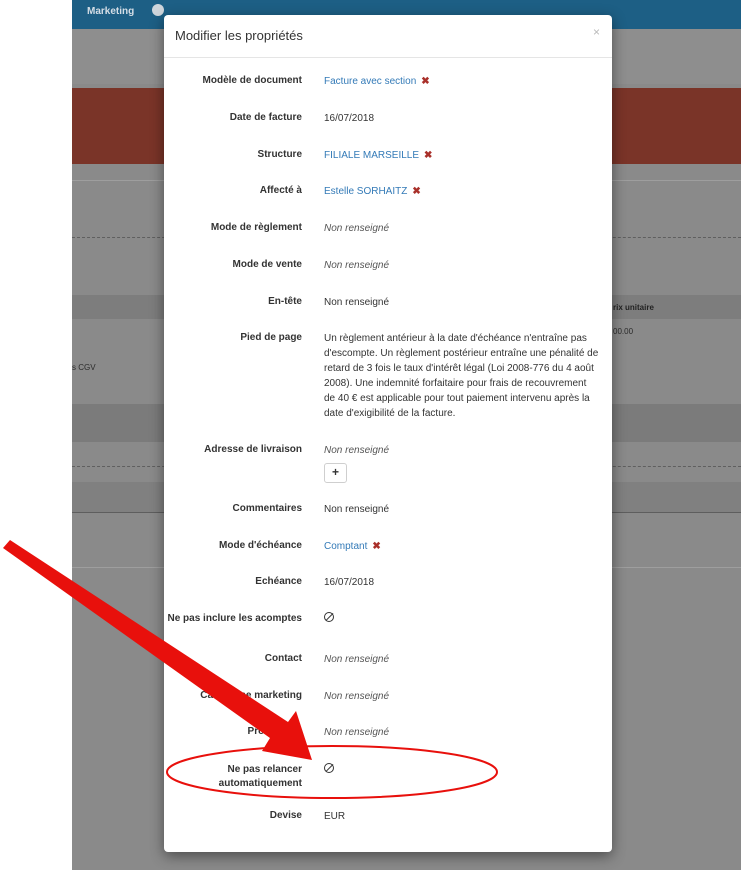 The width and height of the screenshot is (741, 870). I want to click on field-label: Mode de règlement, so click(256, 227).